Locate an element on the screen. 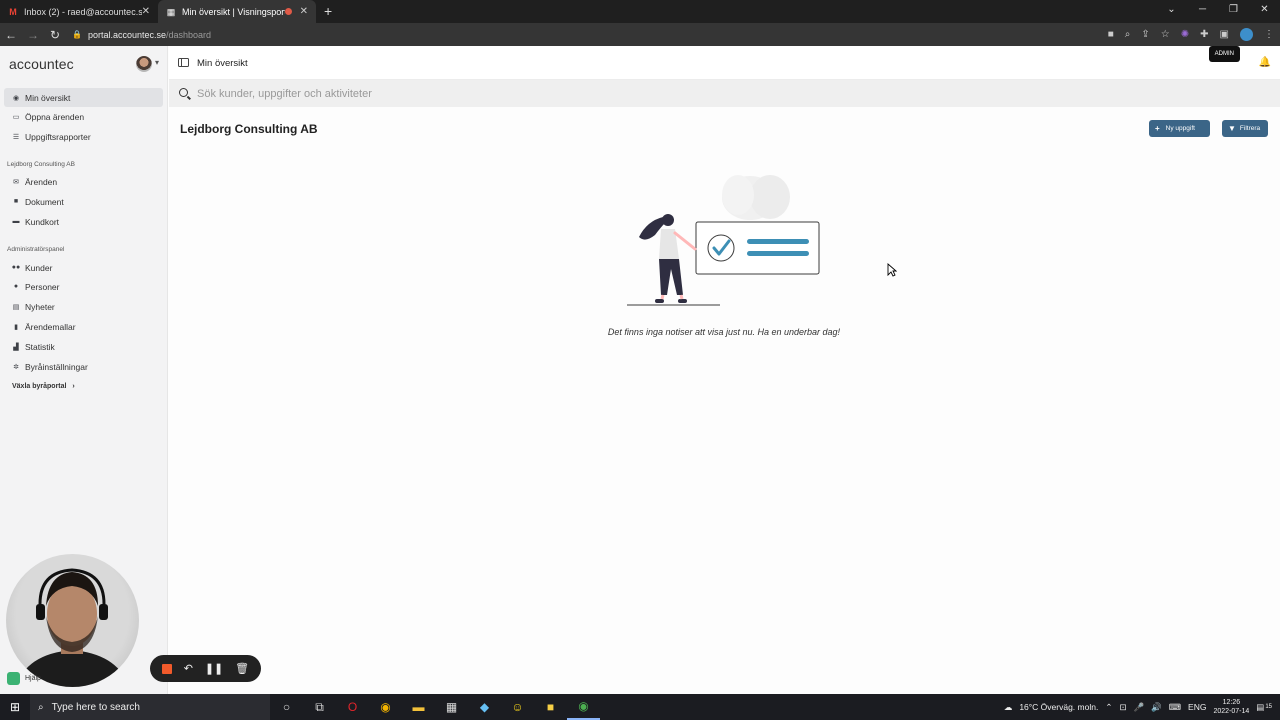 The width and height of the screenshot is (1280, 720). file-explorer-icon: ▬ is located at coordinates (418, 707).